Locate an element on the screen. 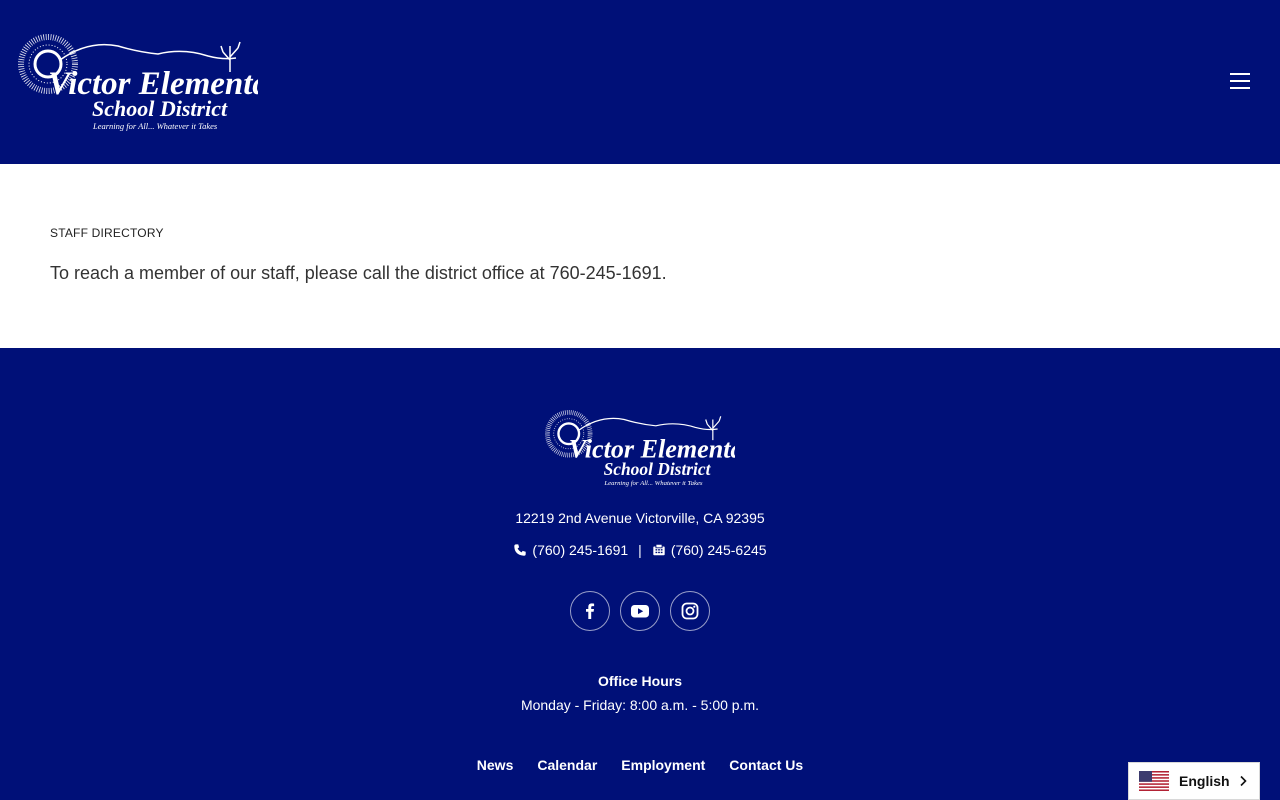  office-hours-title: Office Hours is located at coordinates (639, 681).